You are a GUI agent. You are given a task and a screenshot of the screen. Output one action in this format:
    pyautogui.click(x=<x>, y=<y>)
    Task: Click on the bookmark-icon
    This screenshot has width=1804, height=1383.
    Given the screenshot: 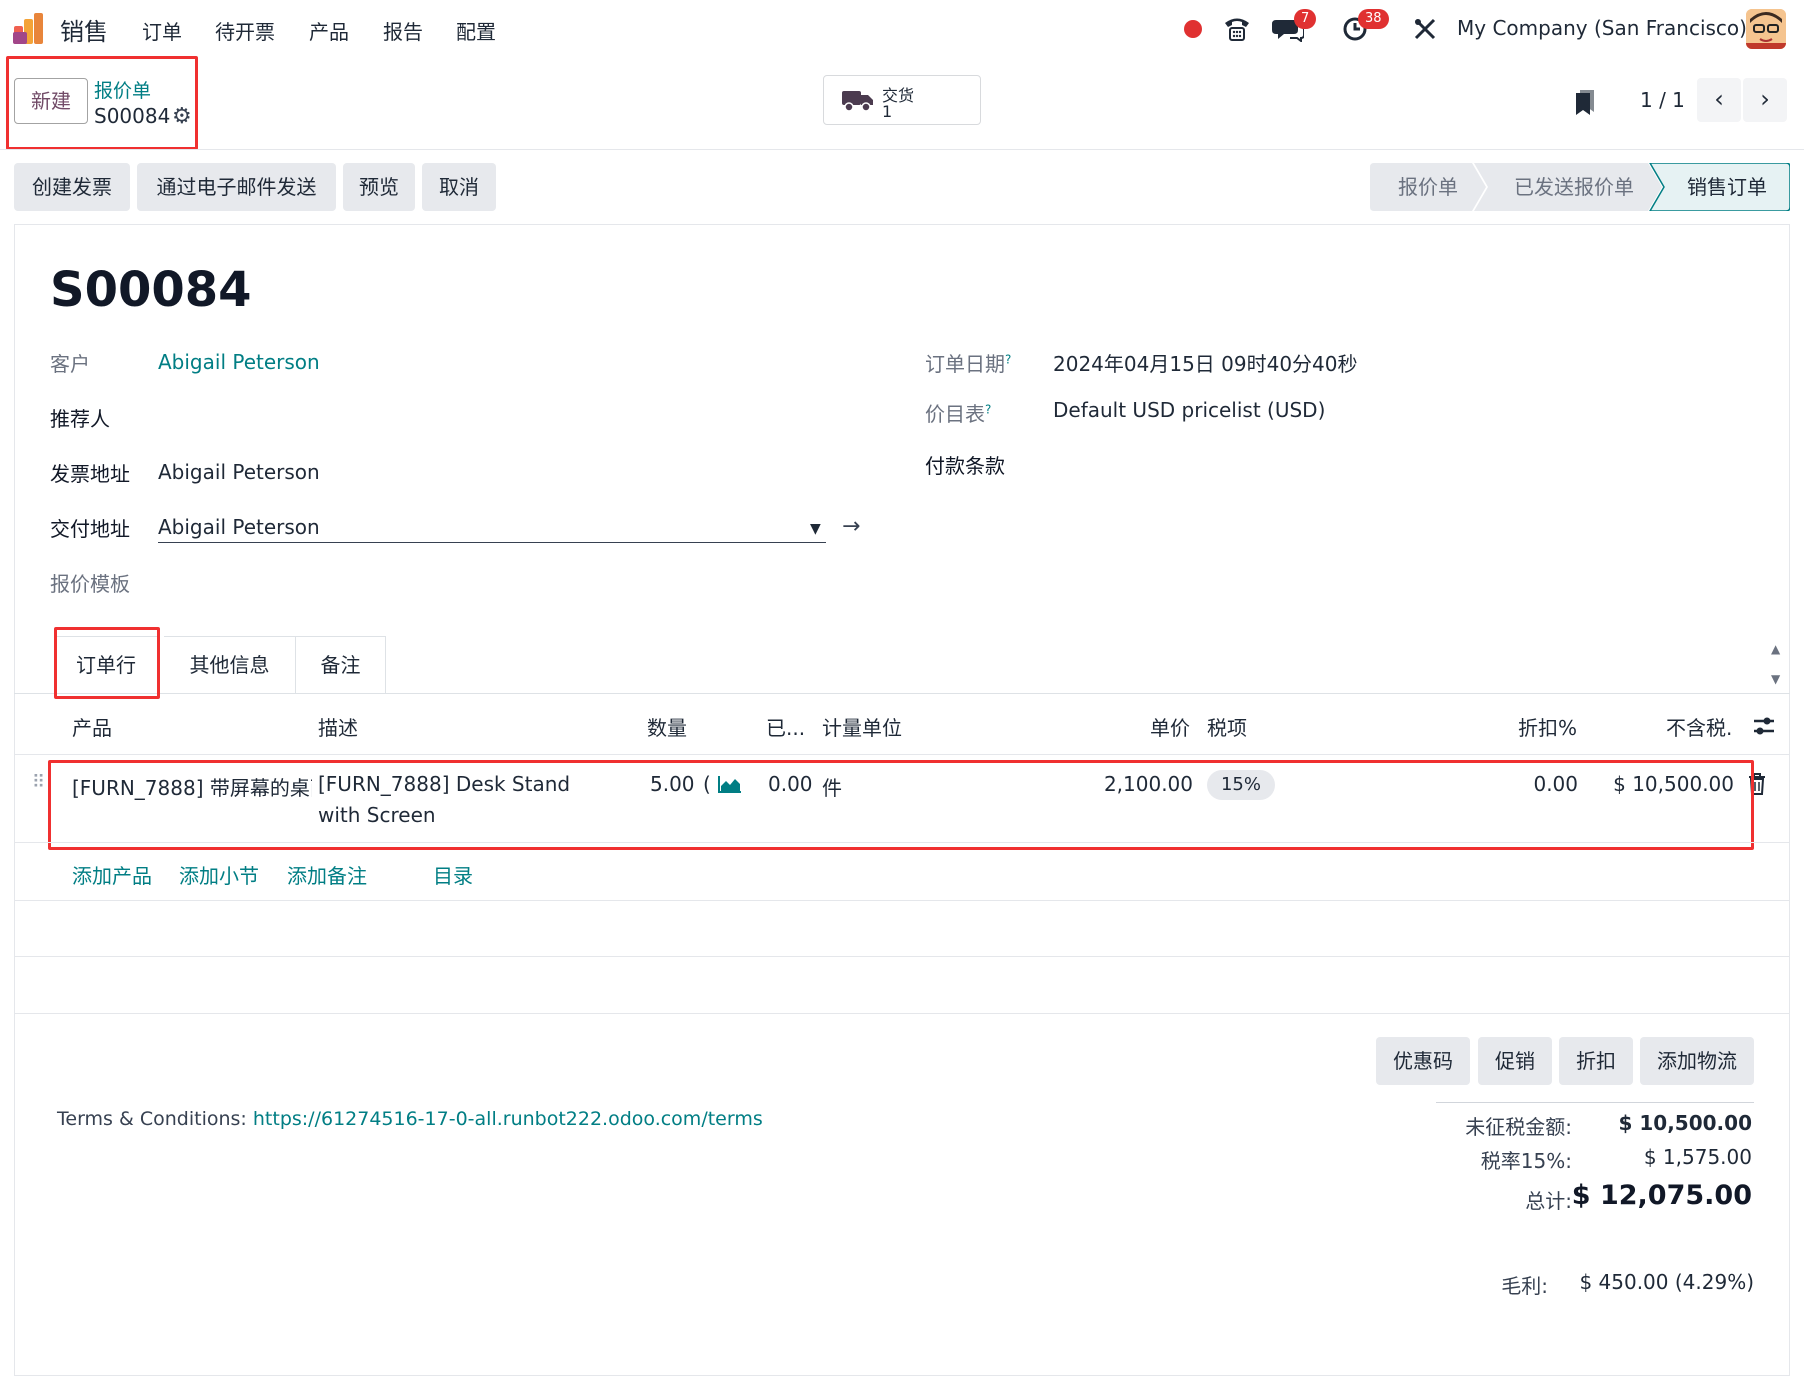 What is the action you would take?
    pyautogui.click(x=1585, y=102)
    